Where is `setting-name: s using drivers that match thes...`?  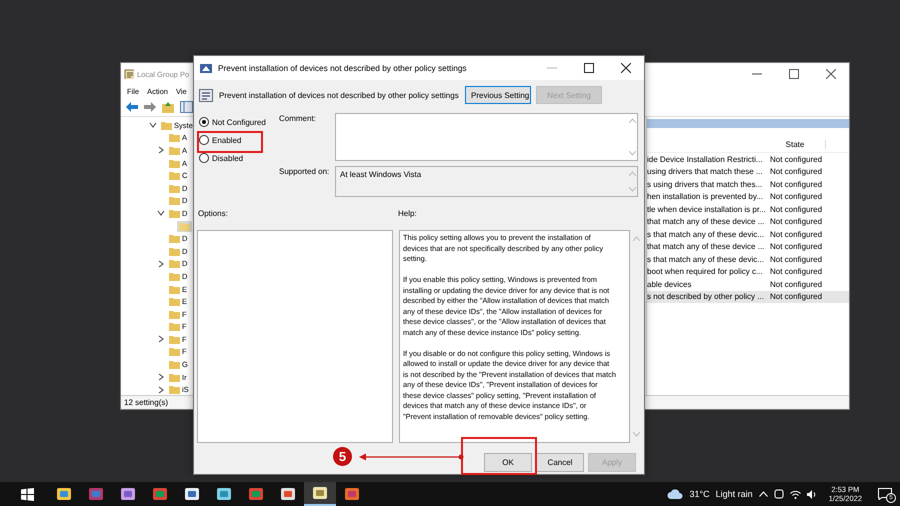 setting-name: s using drivers that match thes... is located at coordinates (705, 184).